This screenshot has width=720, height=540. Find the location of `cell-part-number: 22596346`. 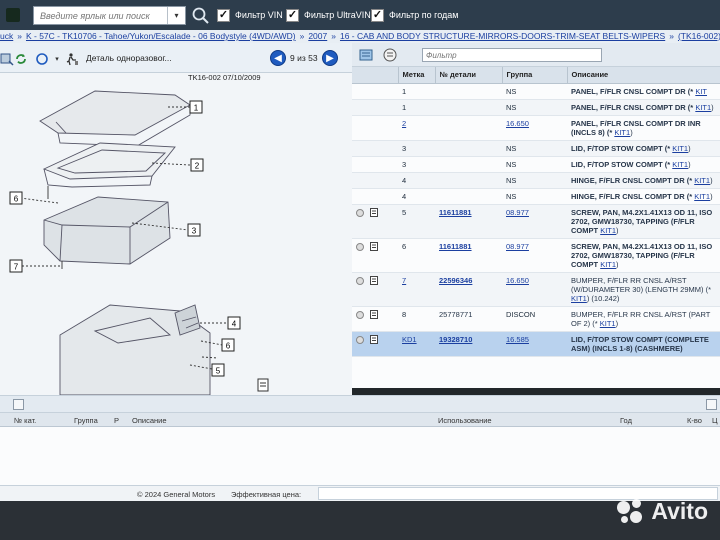

cell-part-number: 22596346 is located at coordinates (468, 289).